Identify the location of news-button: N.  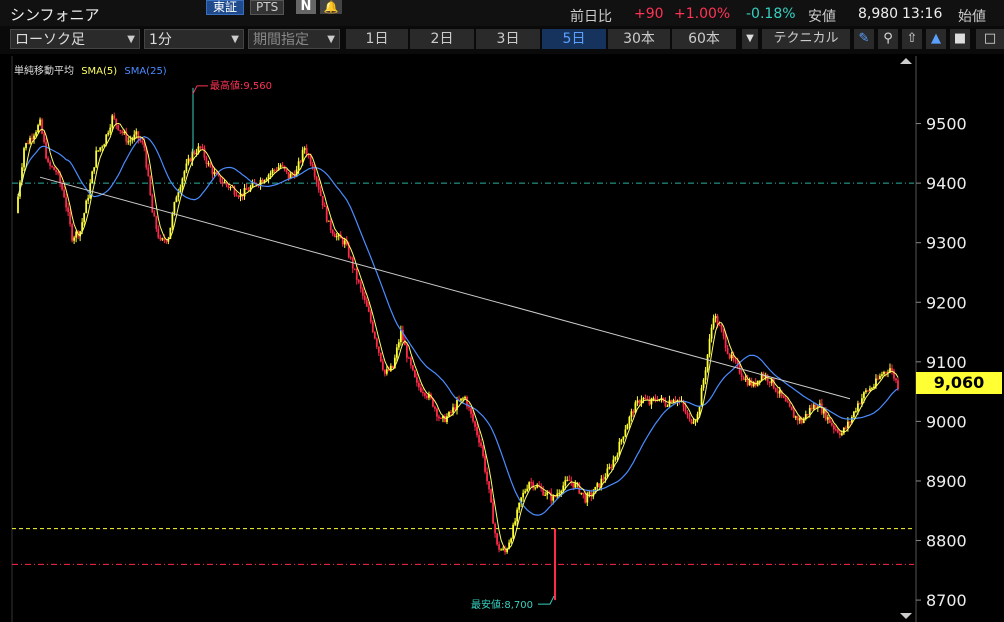
(306, 7).